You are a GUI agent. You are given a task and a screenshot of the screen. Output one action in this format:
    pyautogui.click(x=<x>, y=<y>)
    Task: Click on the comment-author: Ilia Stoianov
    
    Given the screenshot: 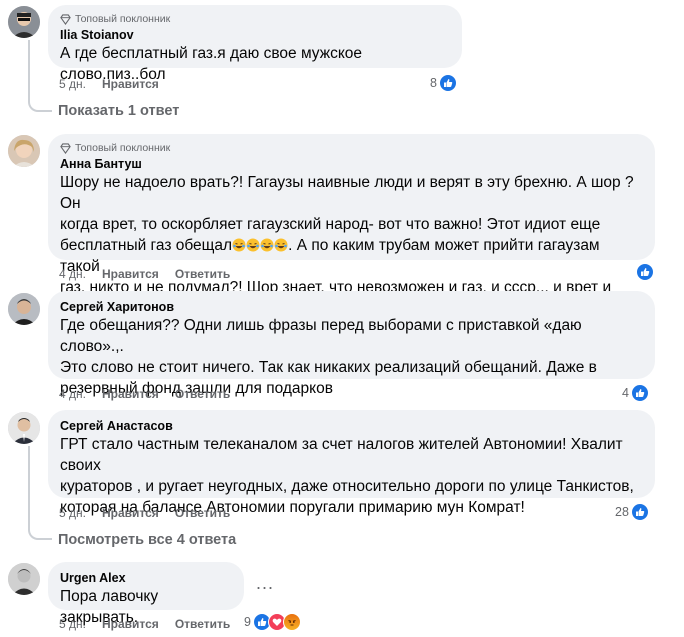 What is the action you would take?
    pyautogui.click(x=255, y=35)
    